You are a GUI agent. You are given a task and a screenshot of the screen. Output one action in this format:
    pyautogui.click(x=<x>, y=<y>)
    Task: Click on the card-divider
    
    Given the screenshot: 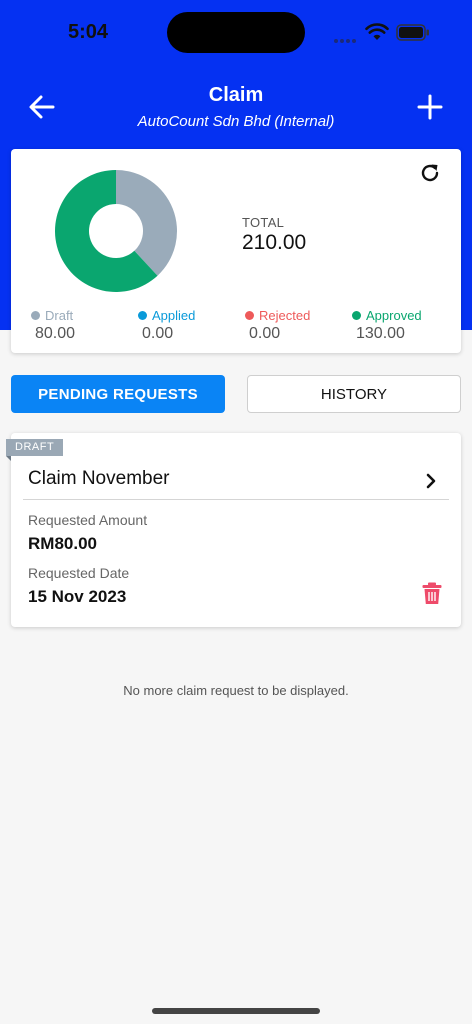 What is the action you would take?
    pyautogui.click(x=236, y=499)
    